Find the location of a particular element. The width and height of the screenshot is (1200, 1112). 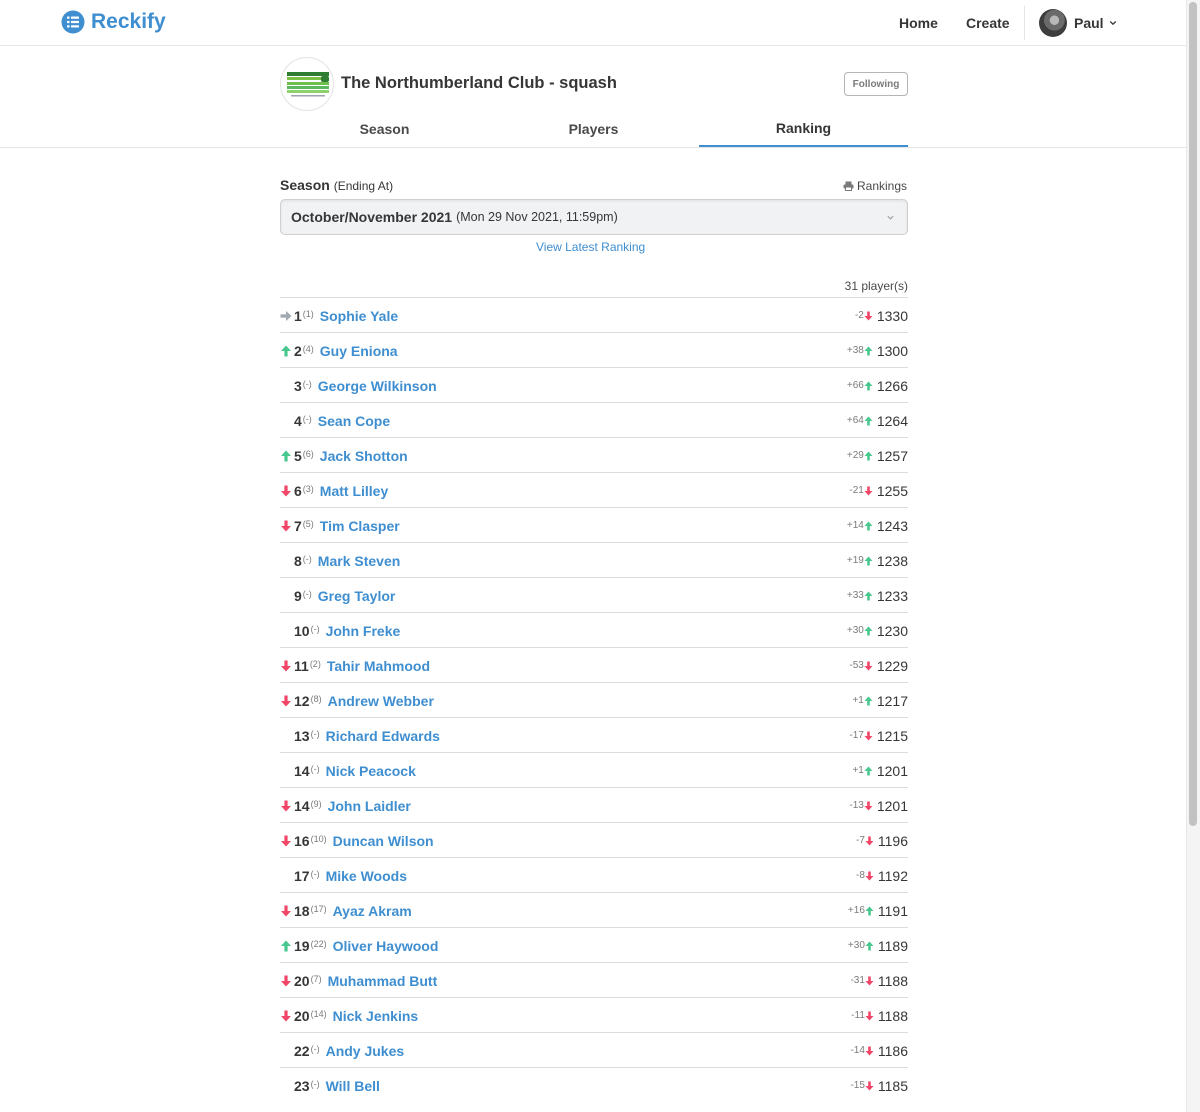

player-name-link: Andy Jukes is located at coordinates (365, 1051).